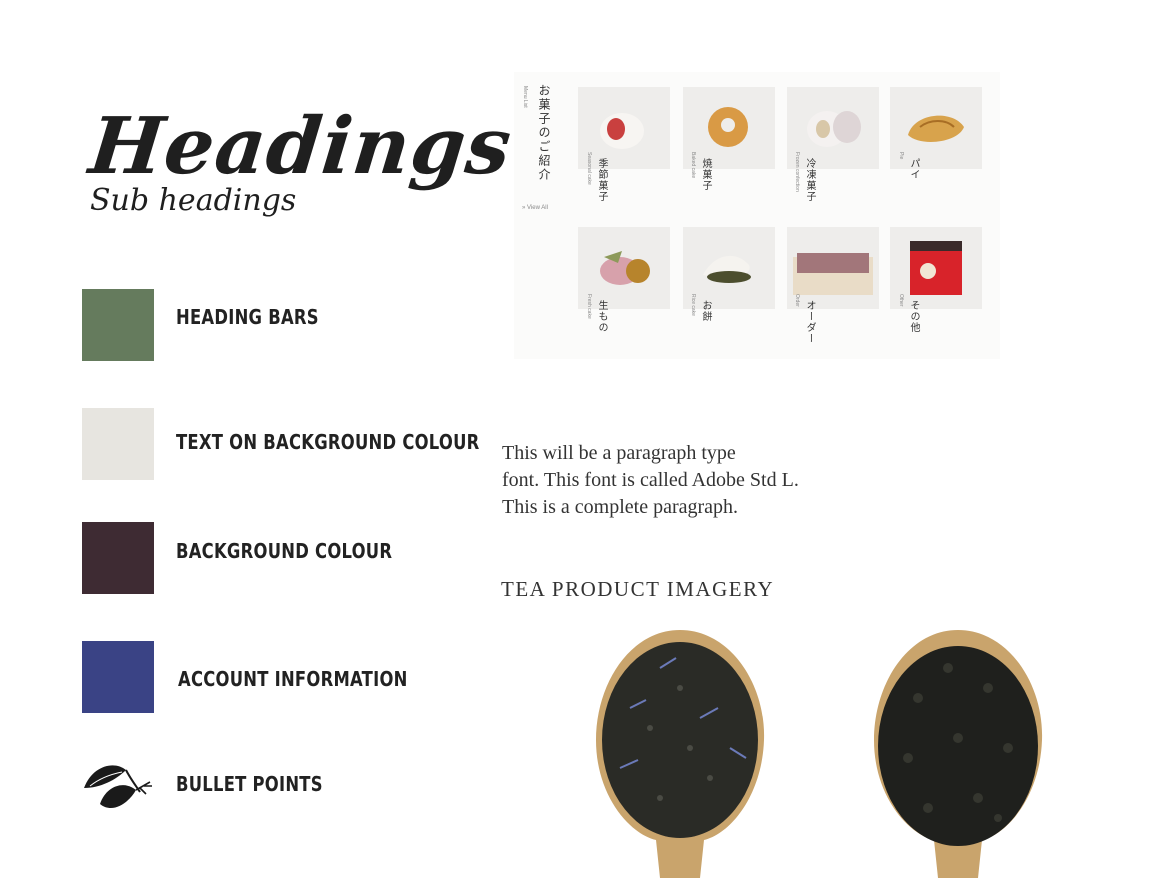 Image resolution: width=1155 pixels, height=878 pixels. What do you see at coordinates (601, 180) in the screenshot?
I see `menu-item-jp: 季節菓子` at bounding box center [601, 180].